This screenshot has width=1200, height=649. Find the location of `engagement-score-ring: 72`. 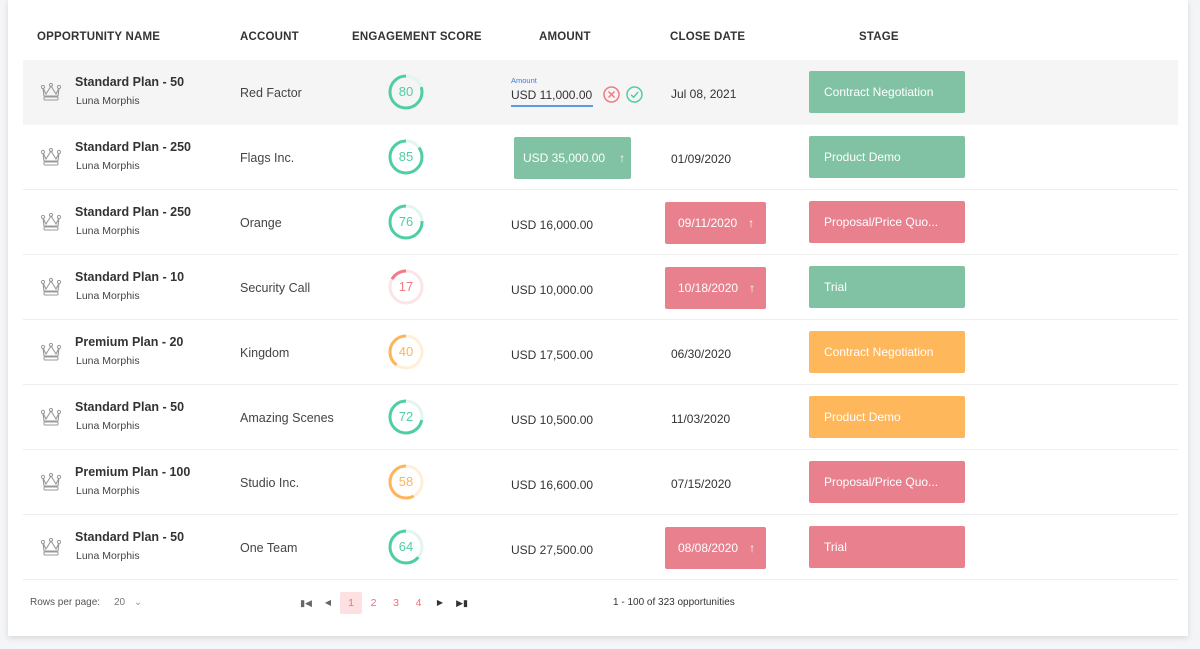

engagement-score-ring: 72 is located at coordinates (406, 417).